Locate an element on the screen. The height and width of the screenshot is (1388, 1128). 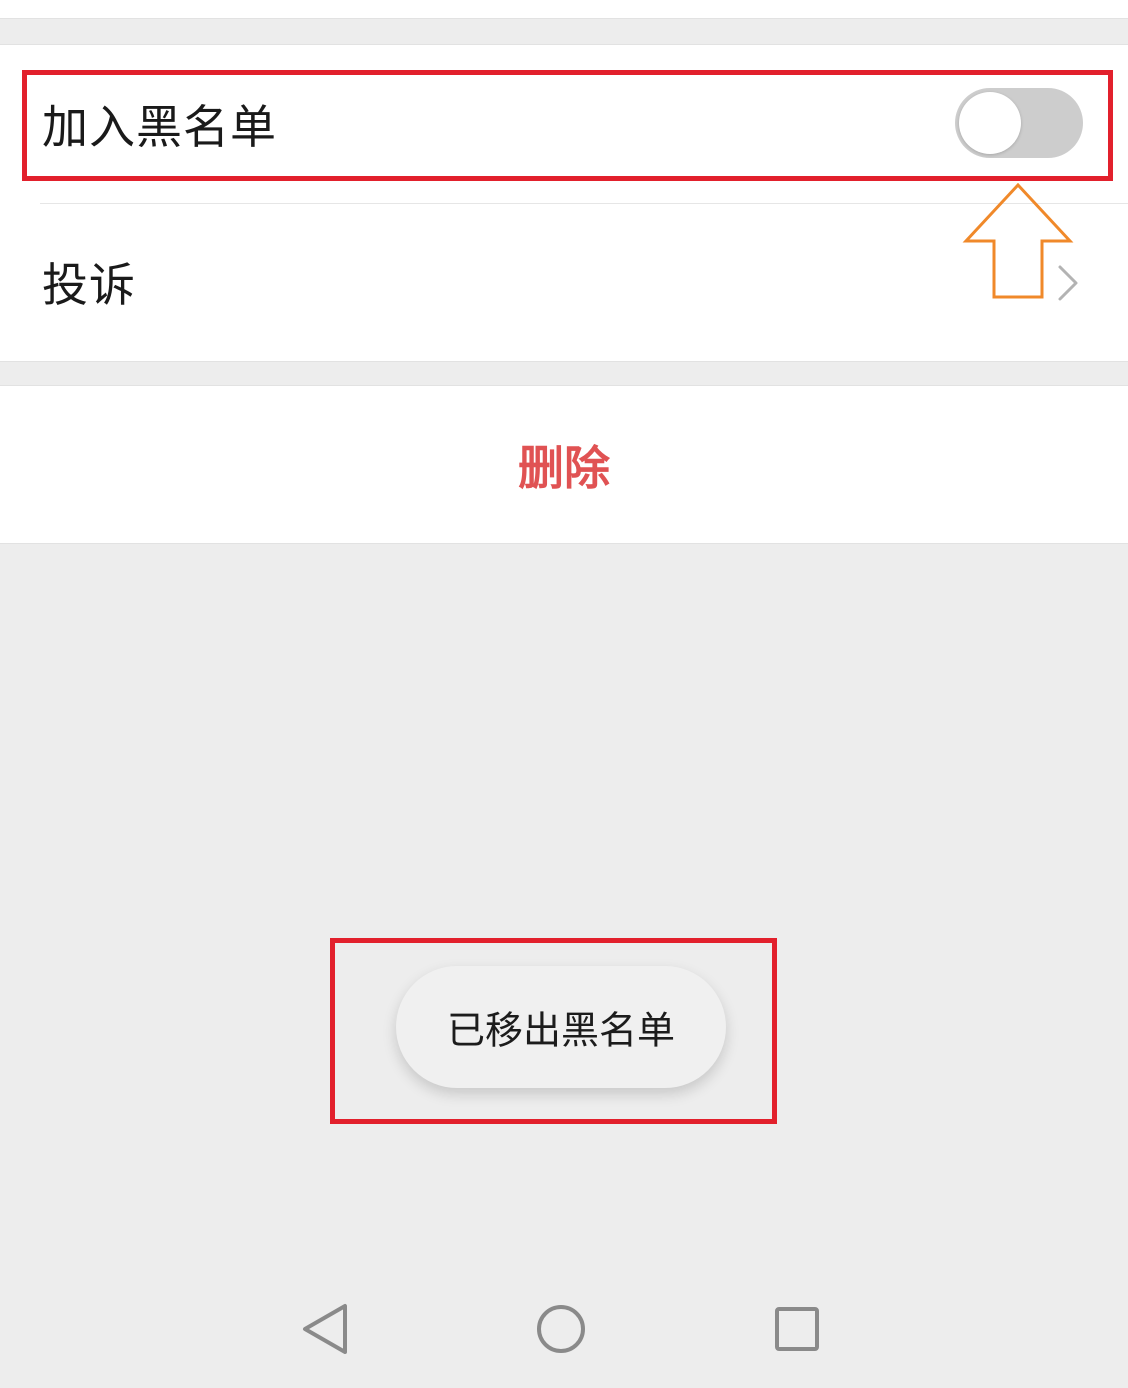
complaint-label: 投诉 is located at coordinates (89, 285).